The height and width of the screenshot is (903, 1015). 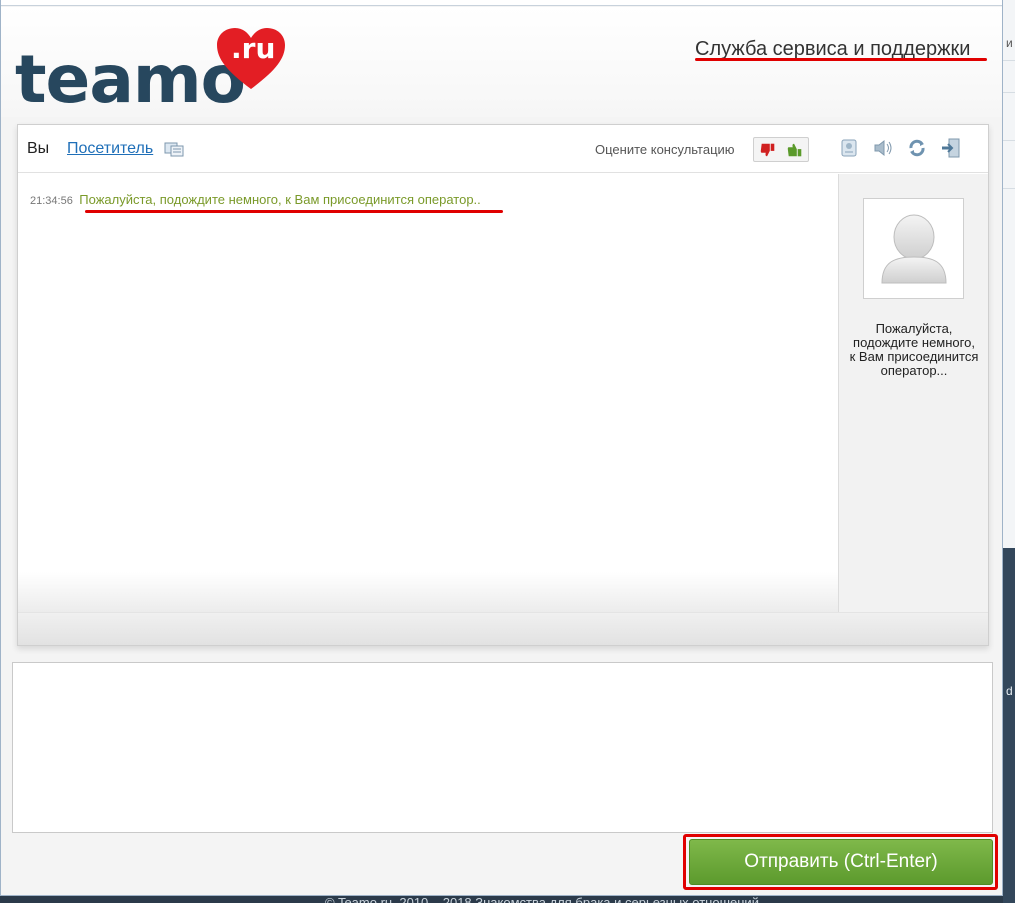 I want to click on background-page: и d, so click(x=1009, y=451).